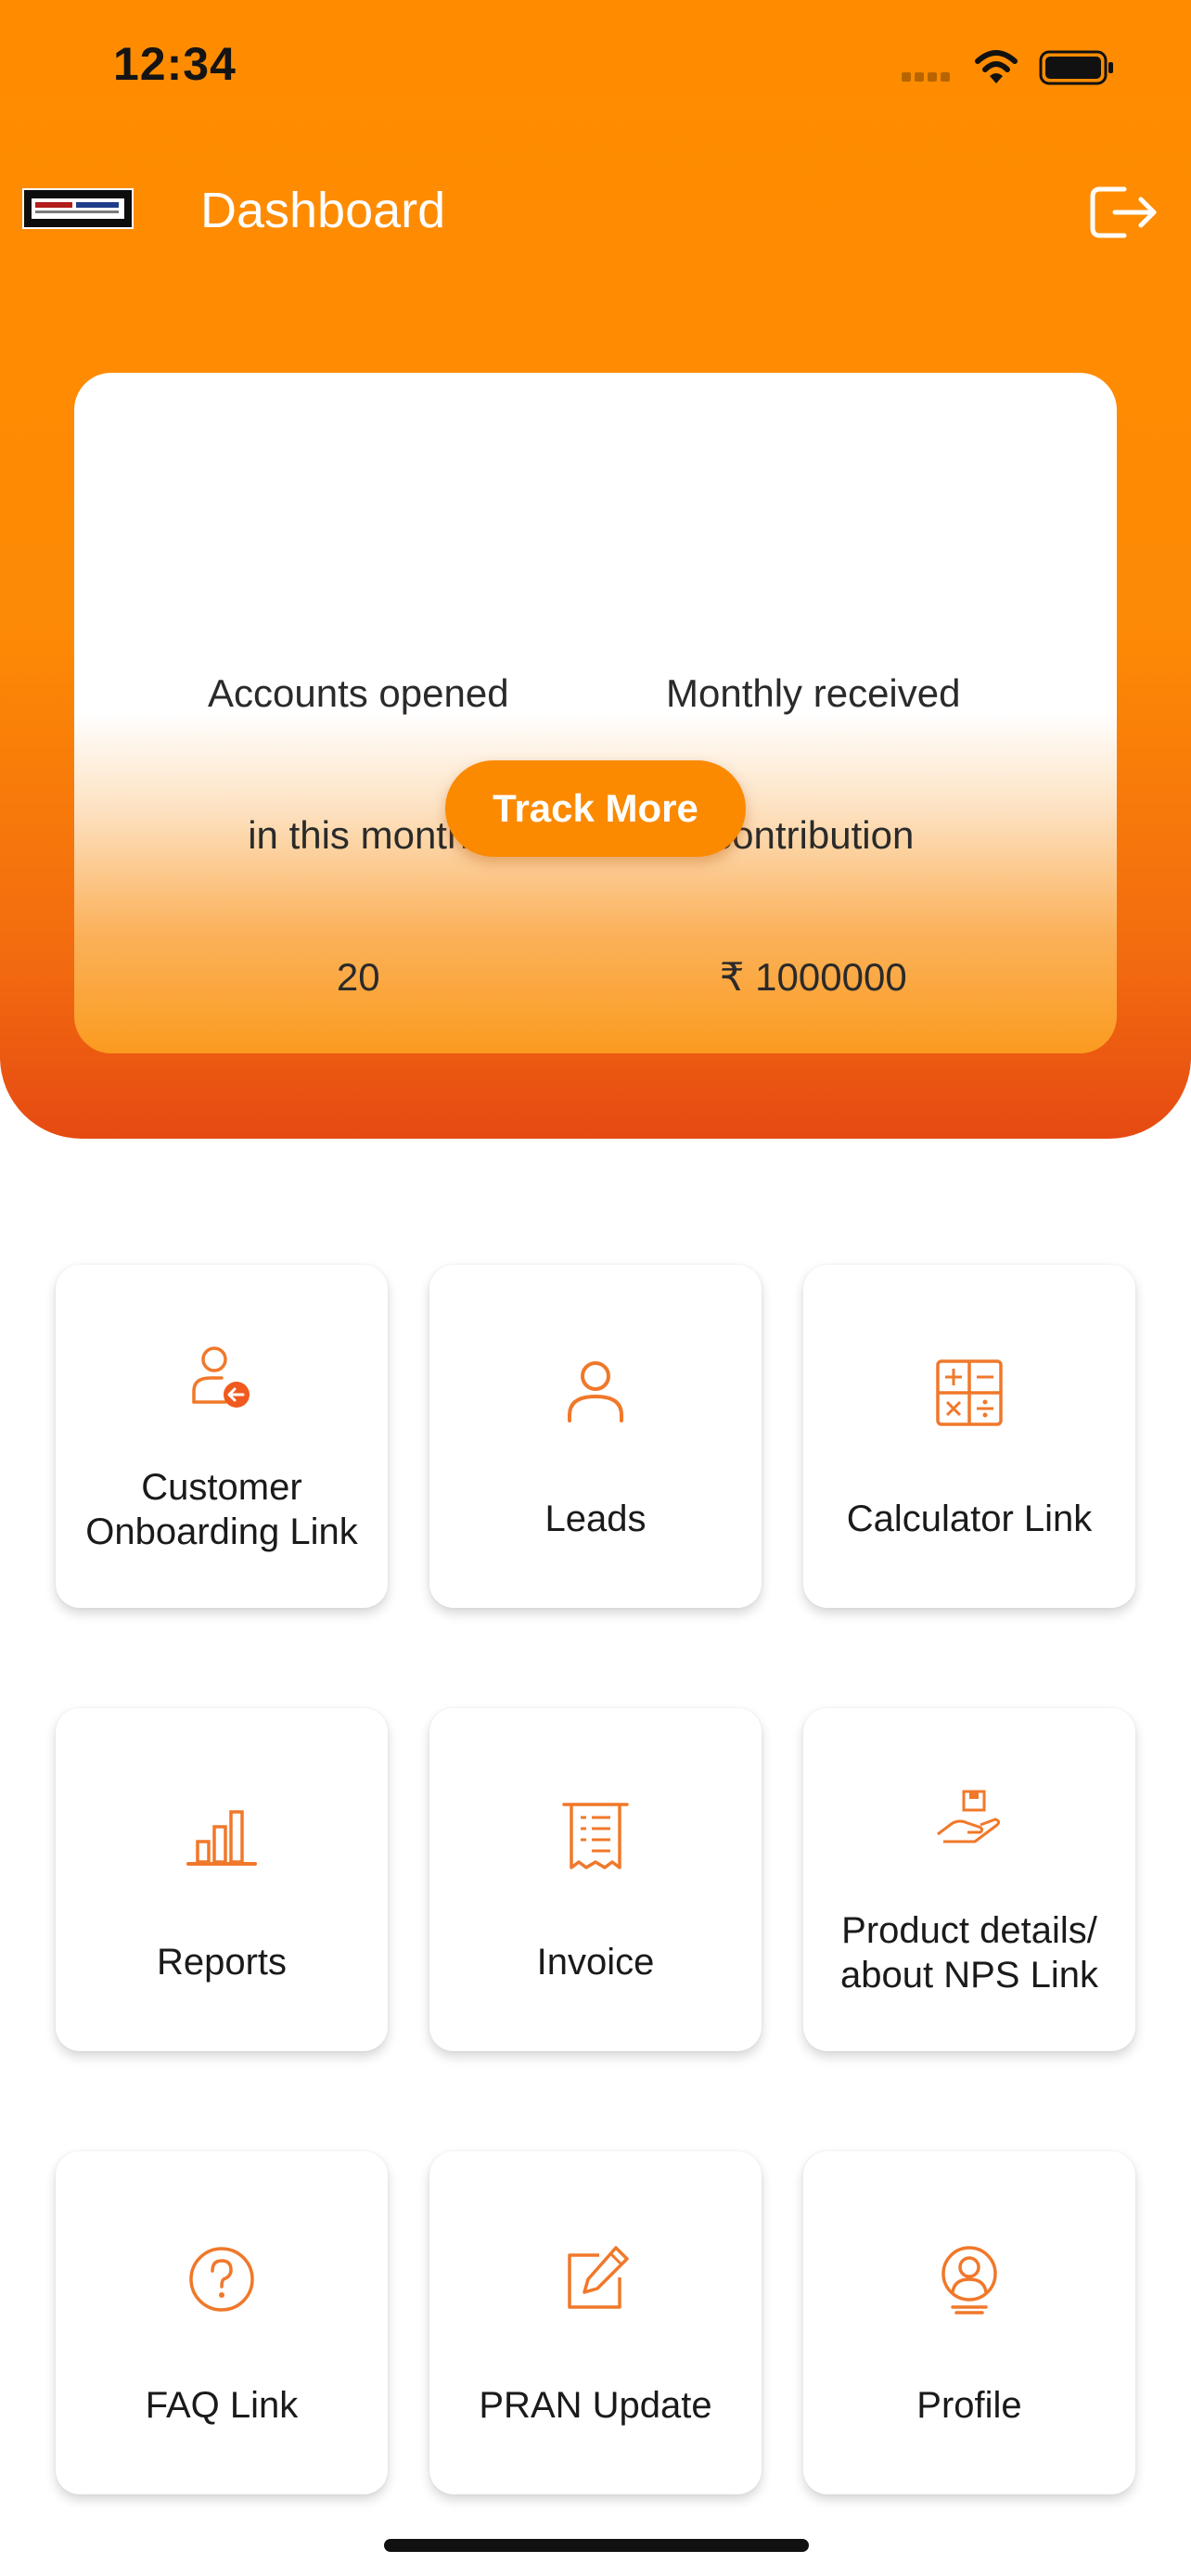  What do you see at coordinates (323, 211) in the screenshot?
I see `page-title: Dashboard` at bounding box center [323, 211].